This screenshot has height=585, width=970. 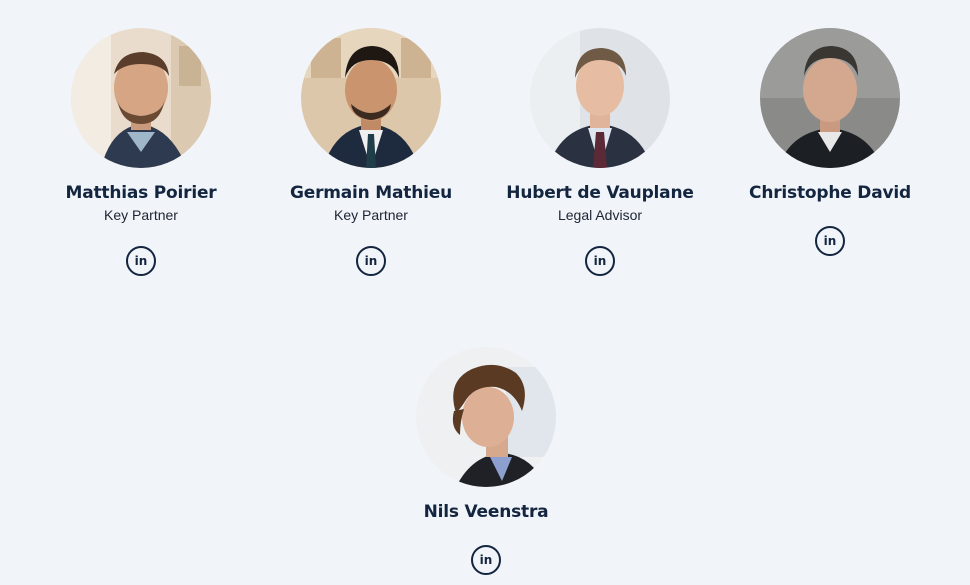 What do you see at coordinates (600, 193) in the screenshot?
I see `member-name: Hubert de Vauplane` at bounding box center [600, 193].